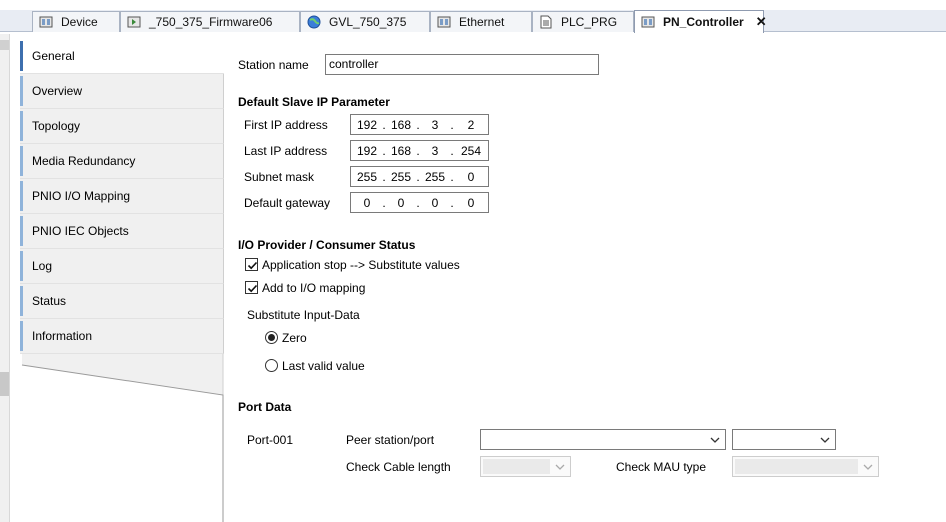 The height and width of the screenshot is (522, 946). I want to click on check-cable-dropdown, so click(525, 466).